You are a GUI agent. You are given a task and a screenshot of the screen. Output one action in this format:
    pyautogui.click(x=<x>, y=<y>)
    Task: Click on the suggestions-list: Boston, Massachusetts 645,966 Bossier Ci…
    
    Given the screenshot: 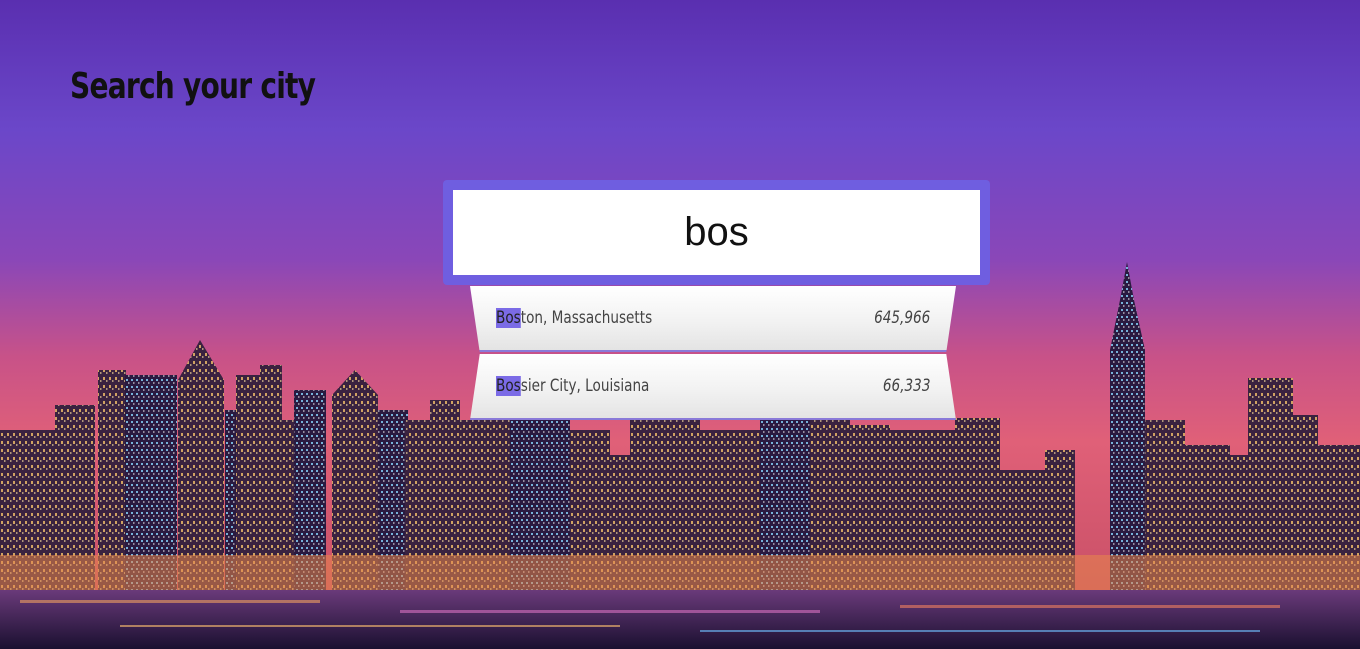 What is the action you would take?
    pyautogui.click(x=713, y=354)
    